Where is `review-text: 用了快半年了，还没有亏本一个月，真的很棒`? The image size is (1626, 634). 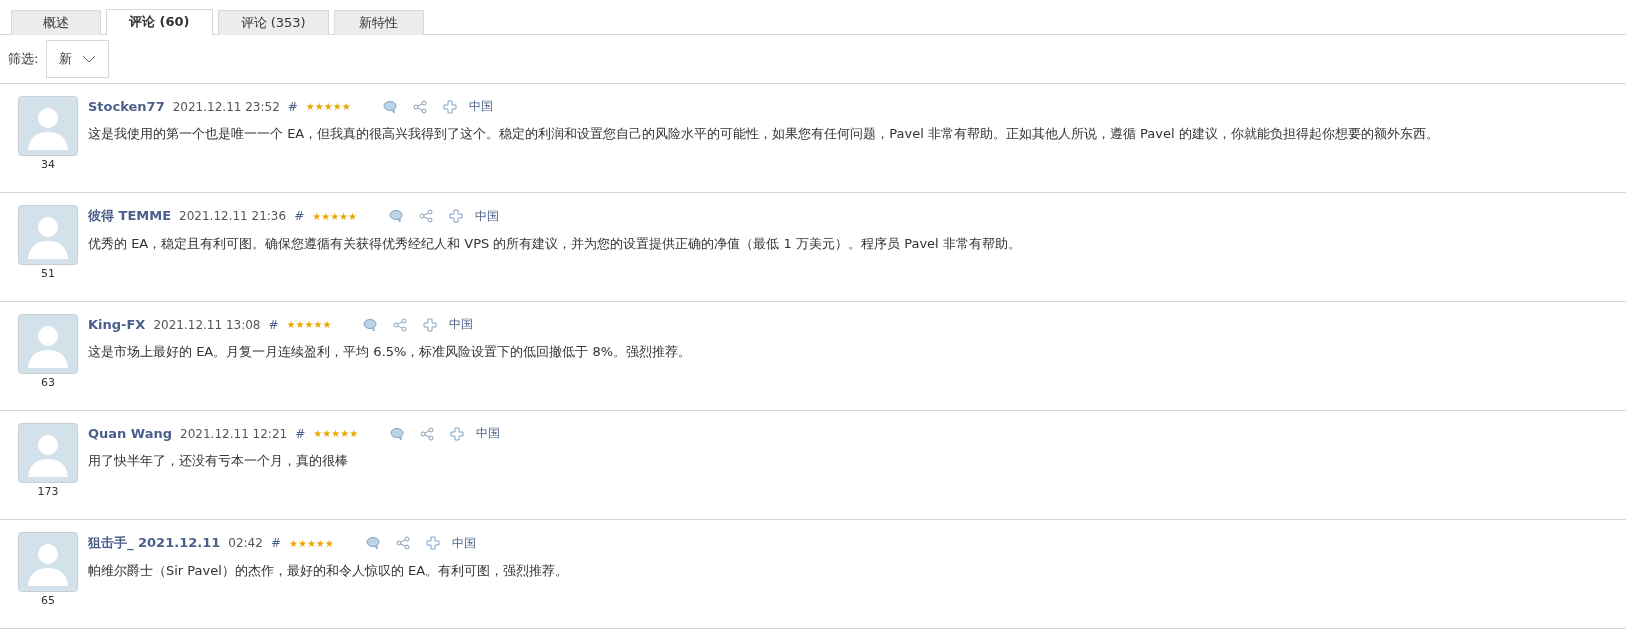 review-text: 用了快半年了，还没有亏本一个月，真的很棒 is located at coordinates (218, 461).